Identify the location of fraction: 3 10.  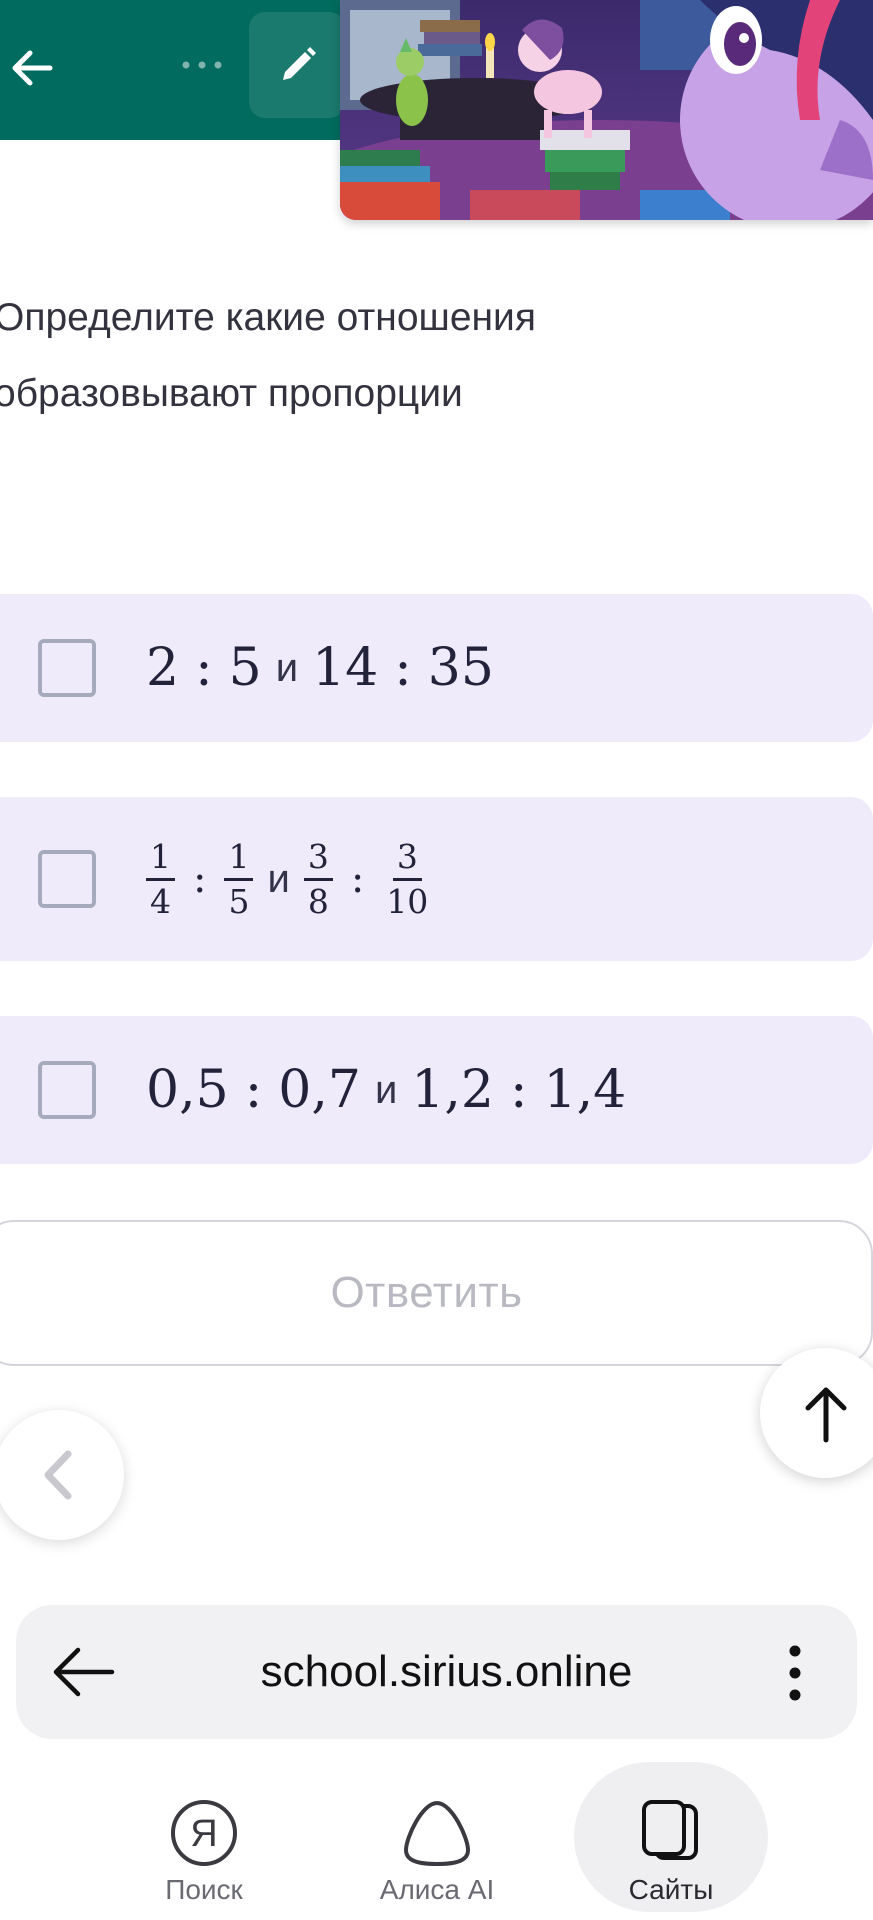
(407, 879).